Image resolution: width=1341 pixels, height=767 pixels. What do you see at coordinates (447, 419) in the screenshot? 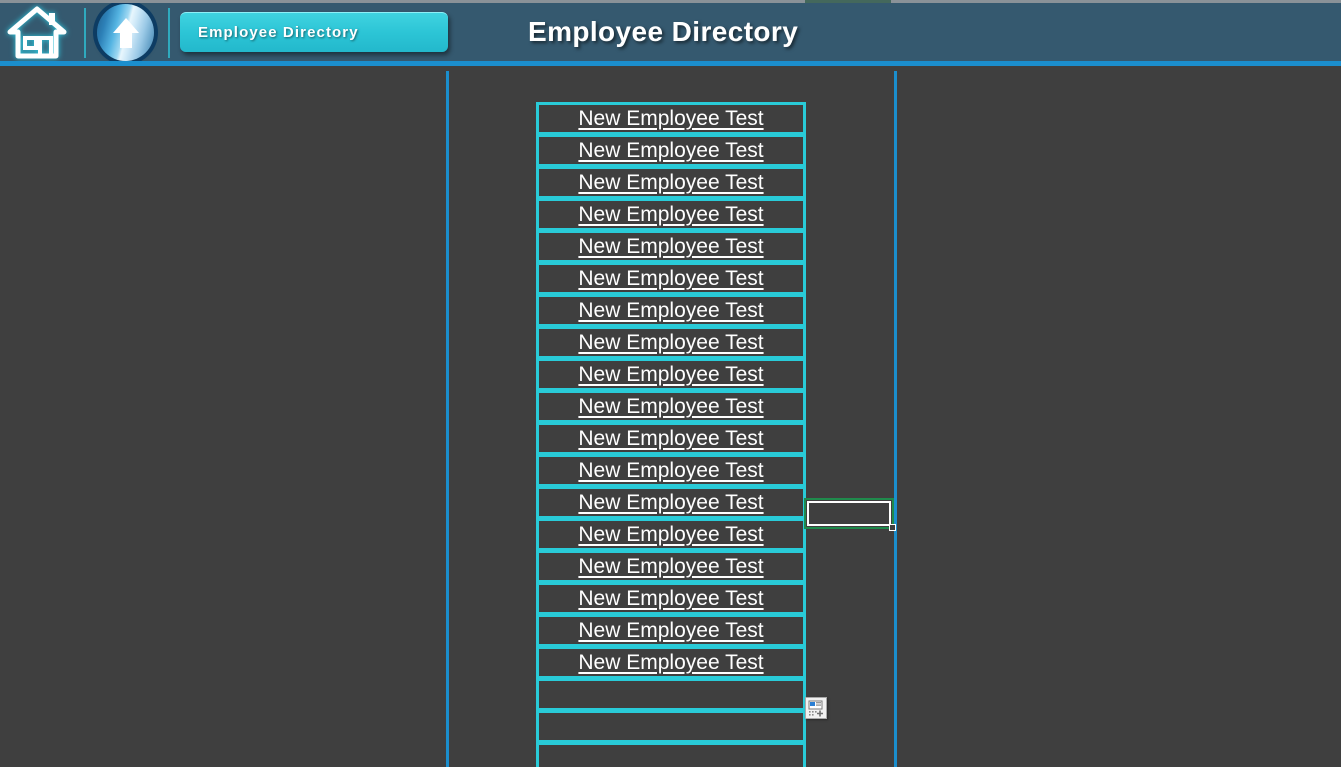
I see `vertical-divider-left` at bounding box center [447, 419].